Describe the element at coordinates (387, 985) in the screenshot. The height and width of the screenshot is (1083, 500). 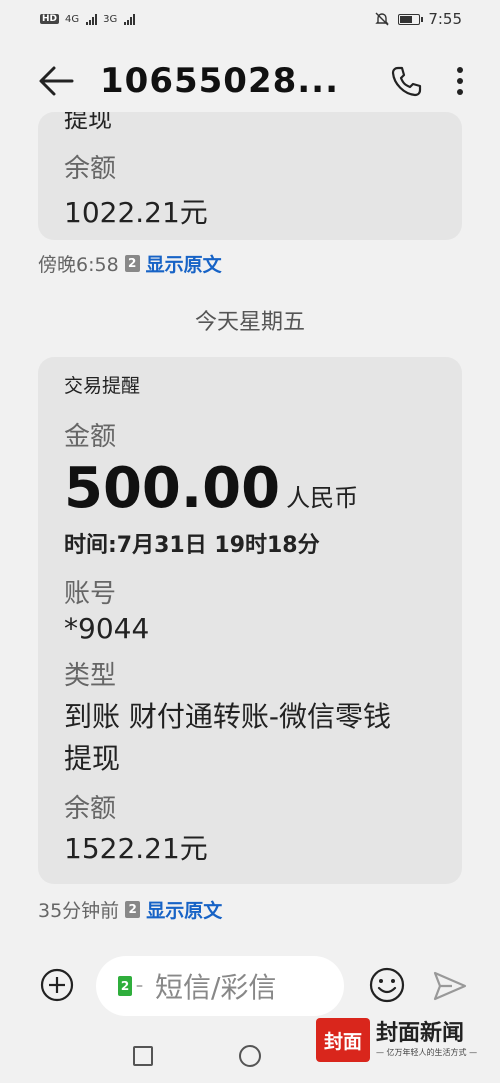
I see `emoji-icon` at that location.